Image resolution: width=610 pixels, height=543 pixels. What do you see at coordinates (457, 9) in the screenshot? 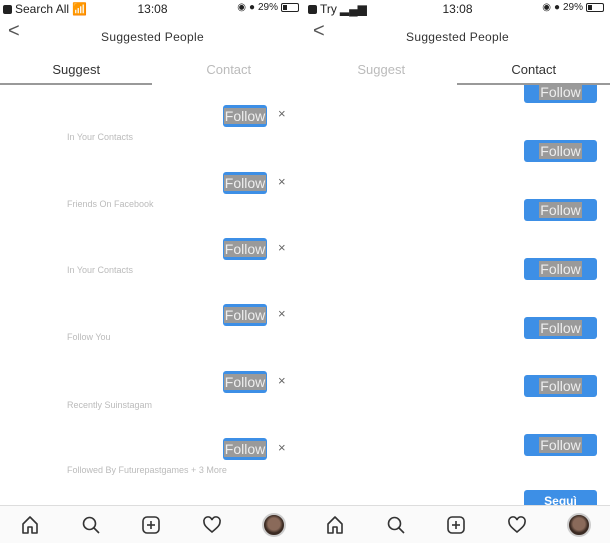
I see `status-bar: Try ▂▄▆ 13:08 ◉ ● 29%` at bounding box center [457, 9].